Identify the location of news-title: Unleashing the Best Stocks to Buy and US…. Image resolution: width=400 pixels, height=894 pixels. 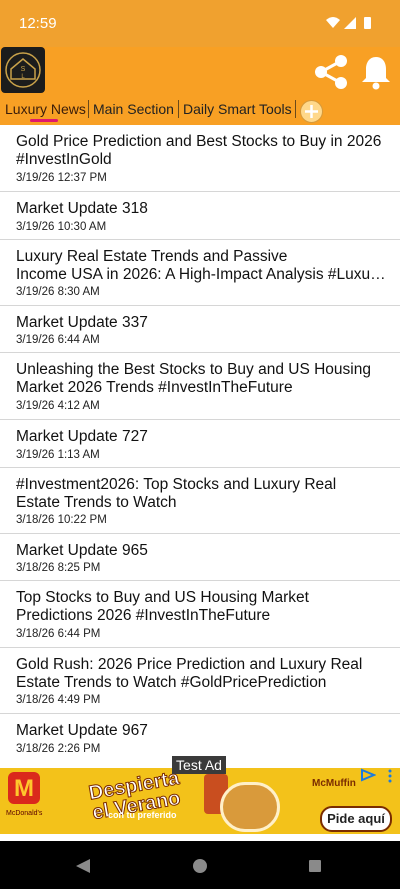
(193, 378).